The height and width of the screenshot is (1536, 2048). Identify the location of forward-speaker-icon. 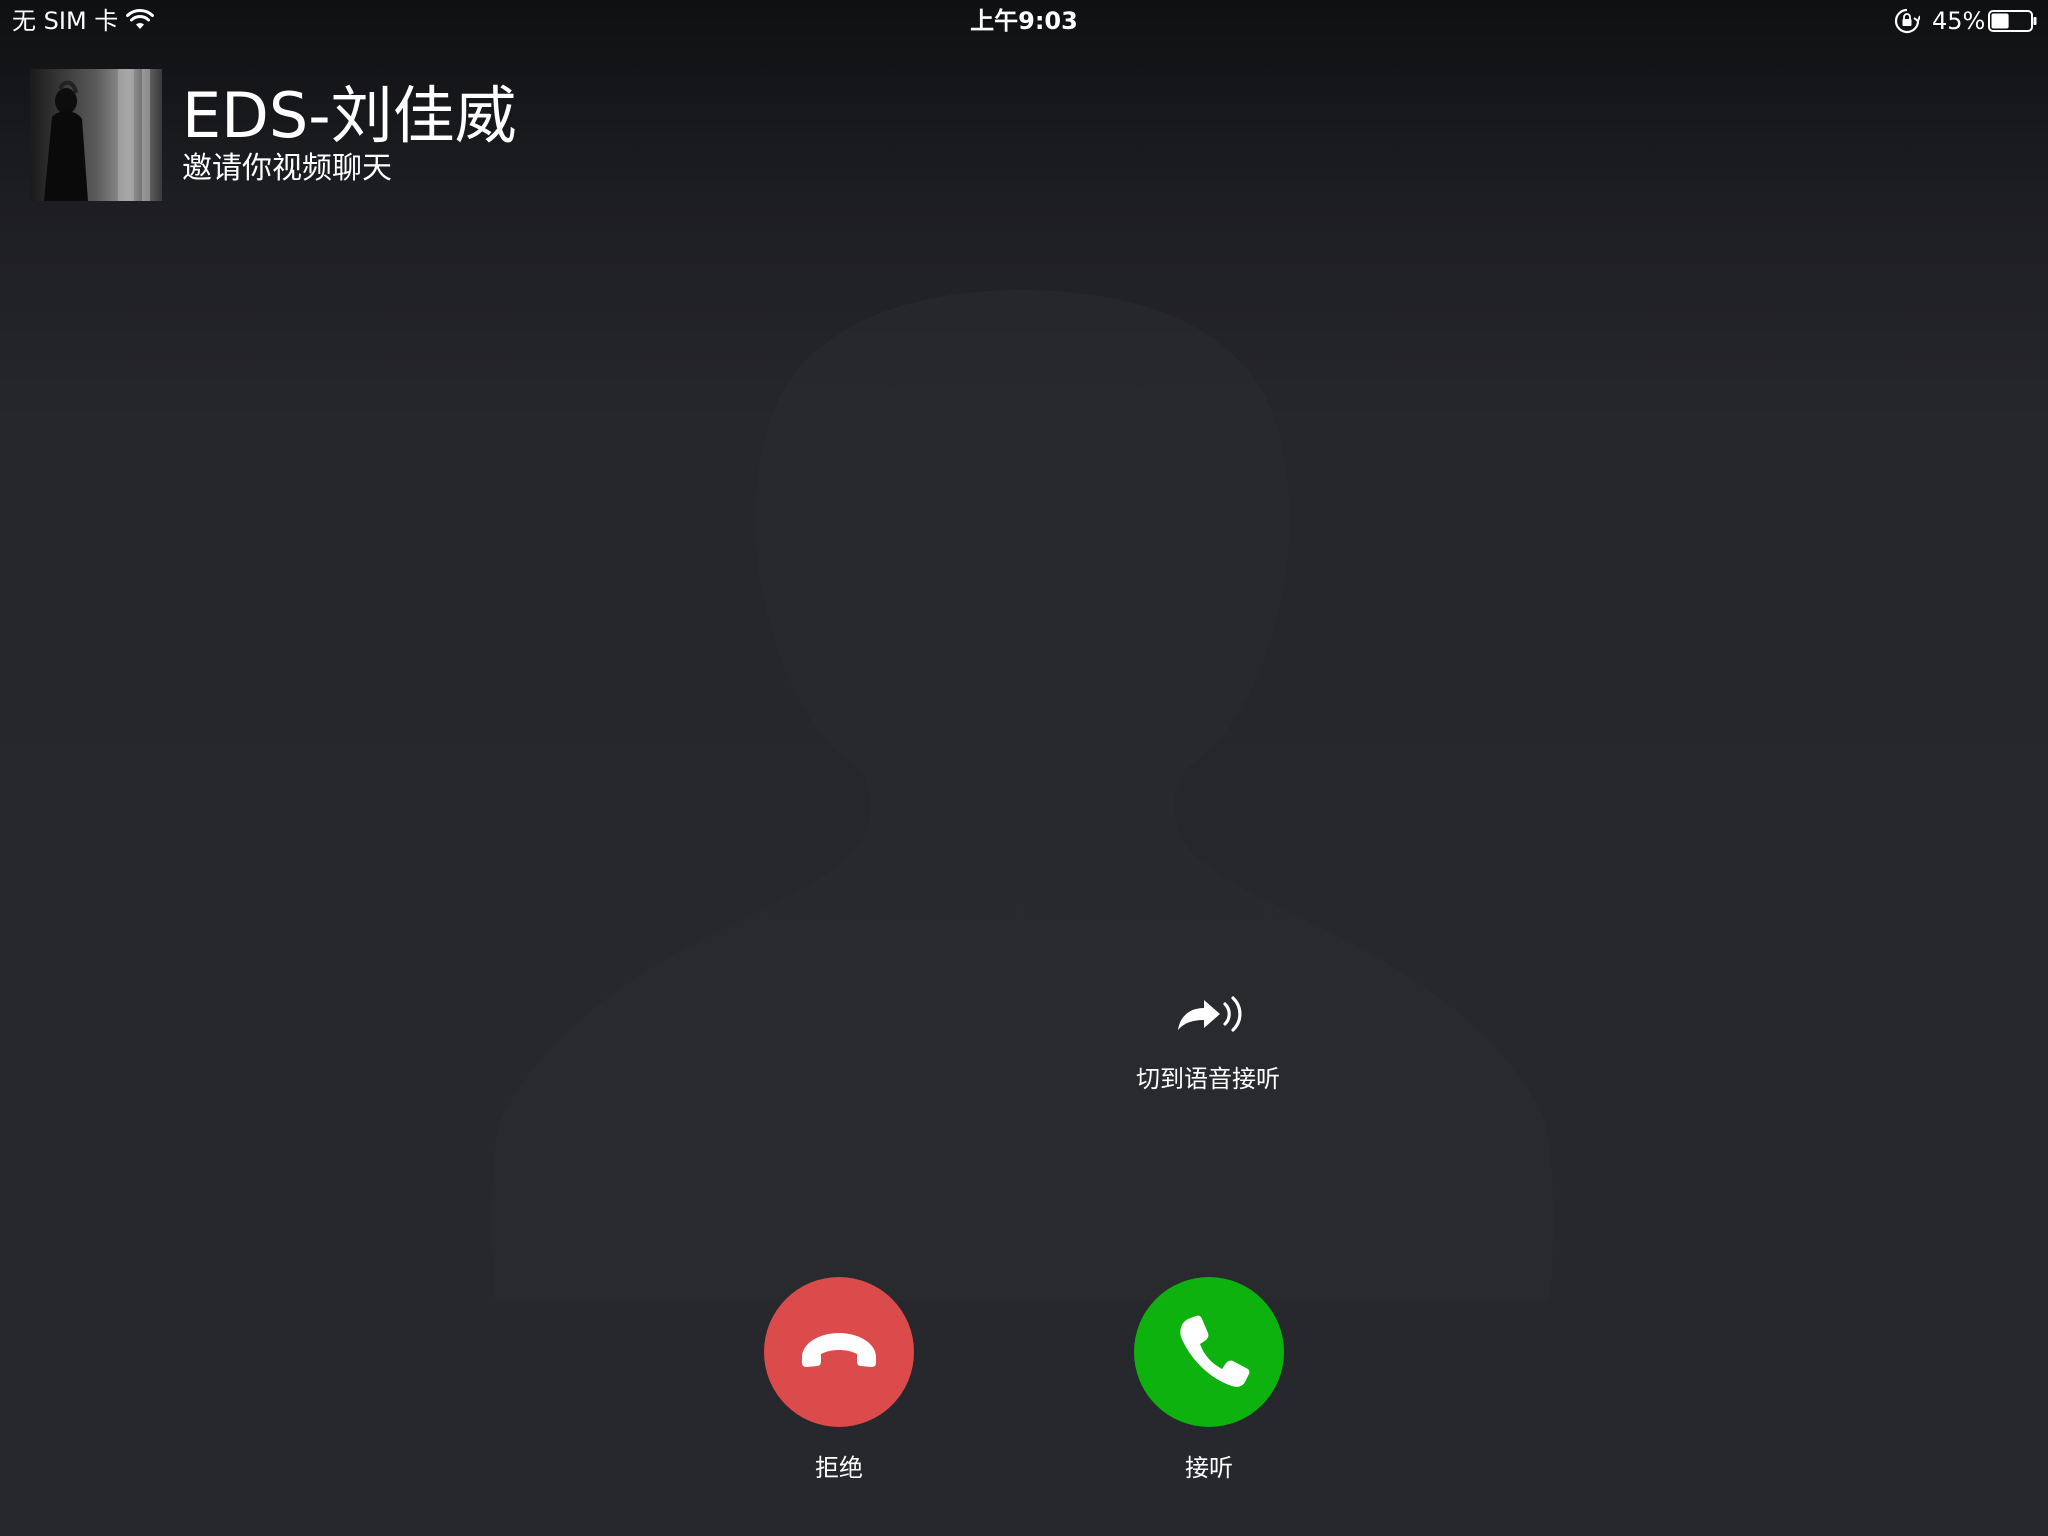
(1210, 1014).